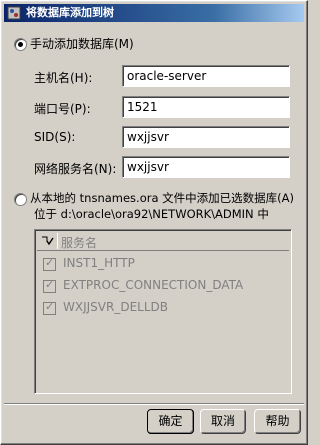 This screenshot has height=445, width=320. I want to click on tnsnames-add-label: 从本地的 tnsnames.ora 文件中添加已选数据库(A), so click(162, 198).